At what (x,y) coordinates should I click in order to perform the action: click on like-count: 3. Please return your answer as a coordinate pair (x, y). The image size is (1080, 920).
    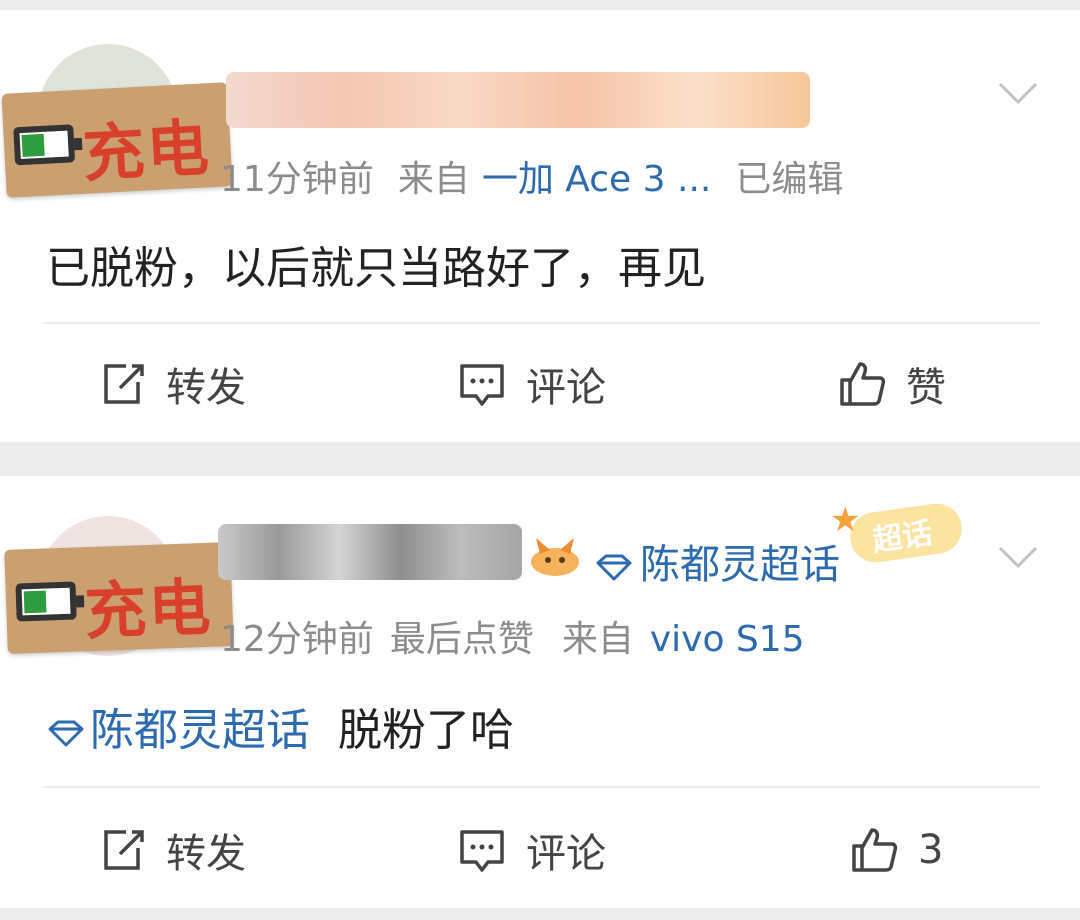
    Looking at the image, I should click on (931, 850).